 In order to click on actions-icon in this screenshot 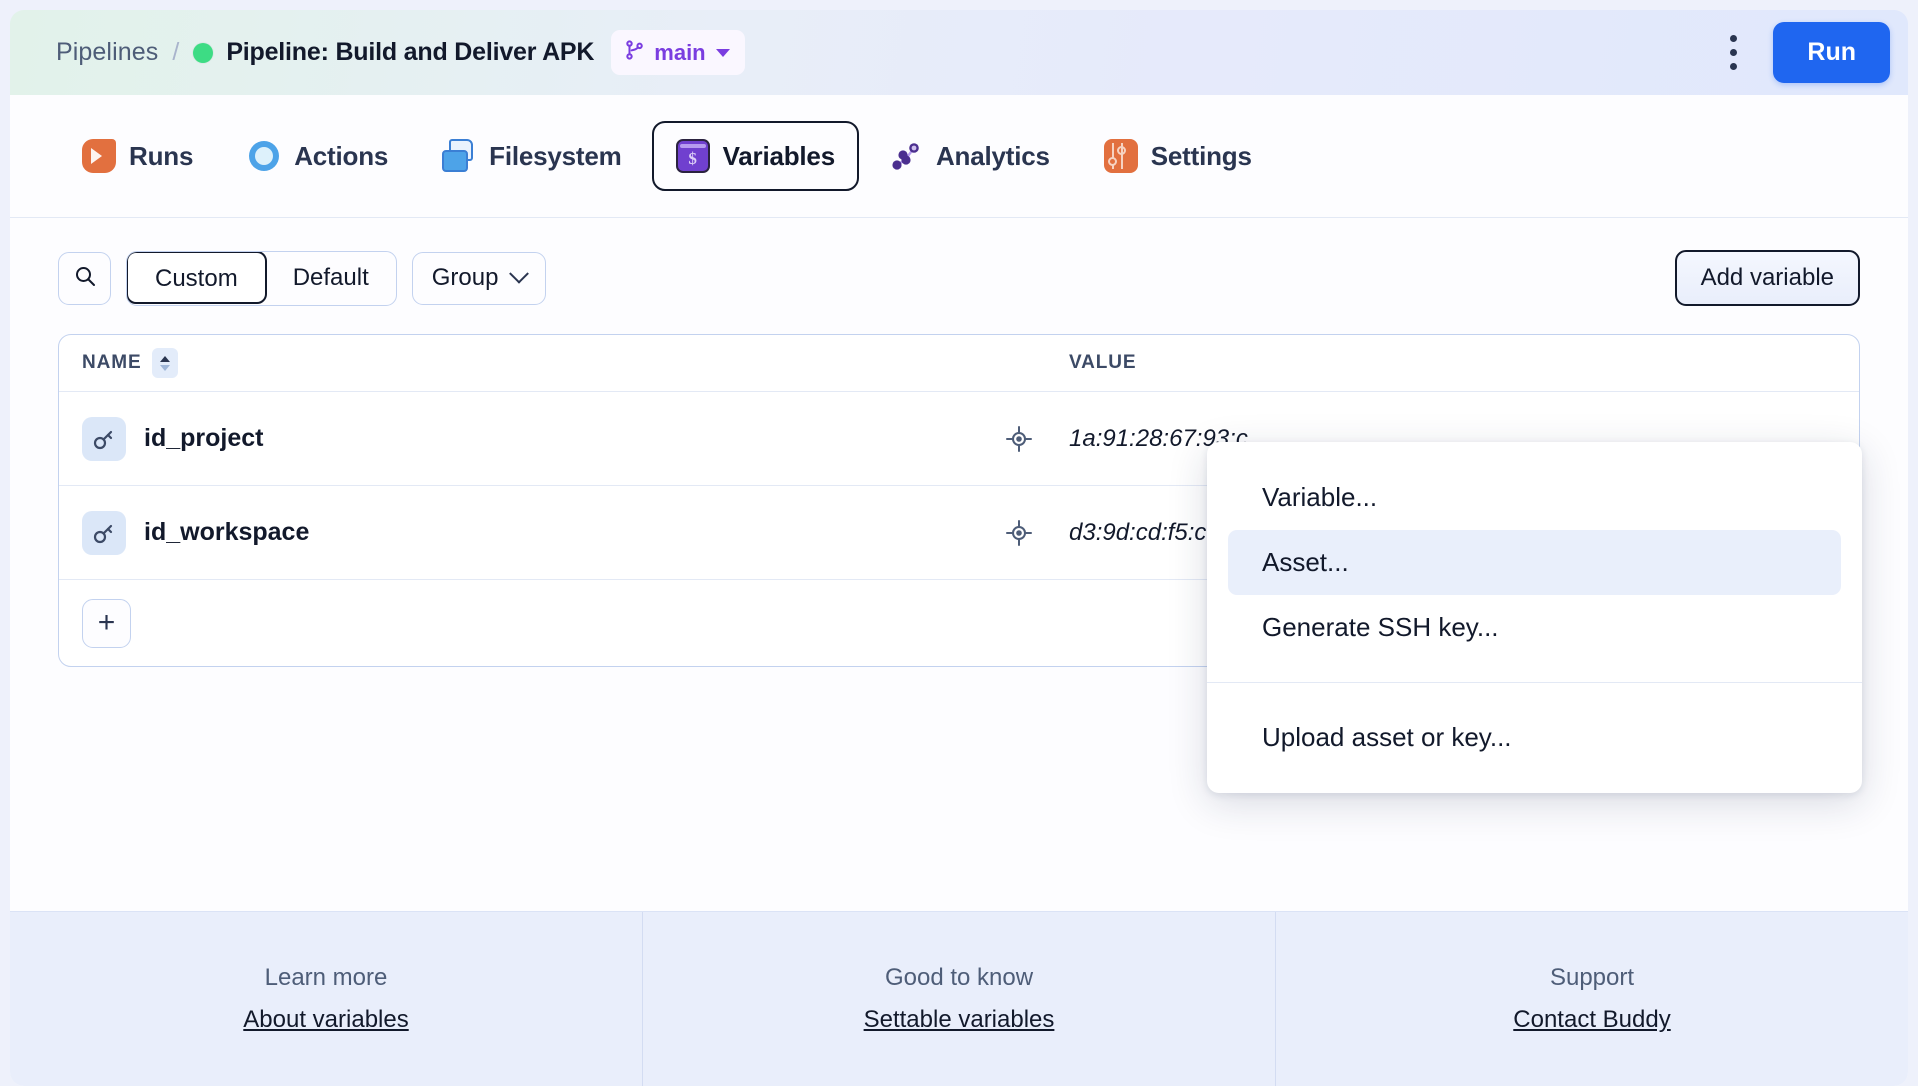, I will do `click(264, 156)`.